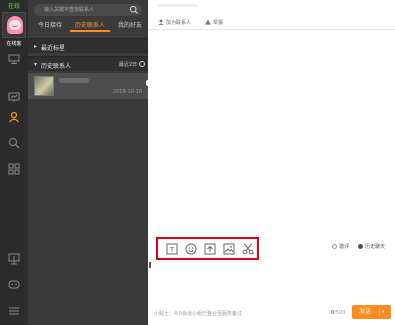 The width and height of the screenshot is (395, 325). Describe the element at coordinates (161, 22) in the screenshot. I see `person-icon` at that location.